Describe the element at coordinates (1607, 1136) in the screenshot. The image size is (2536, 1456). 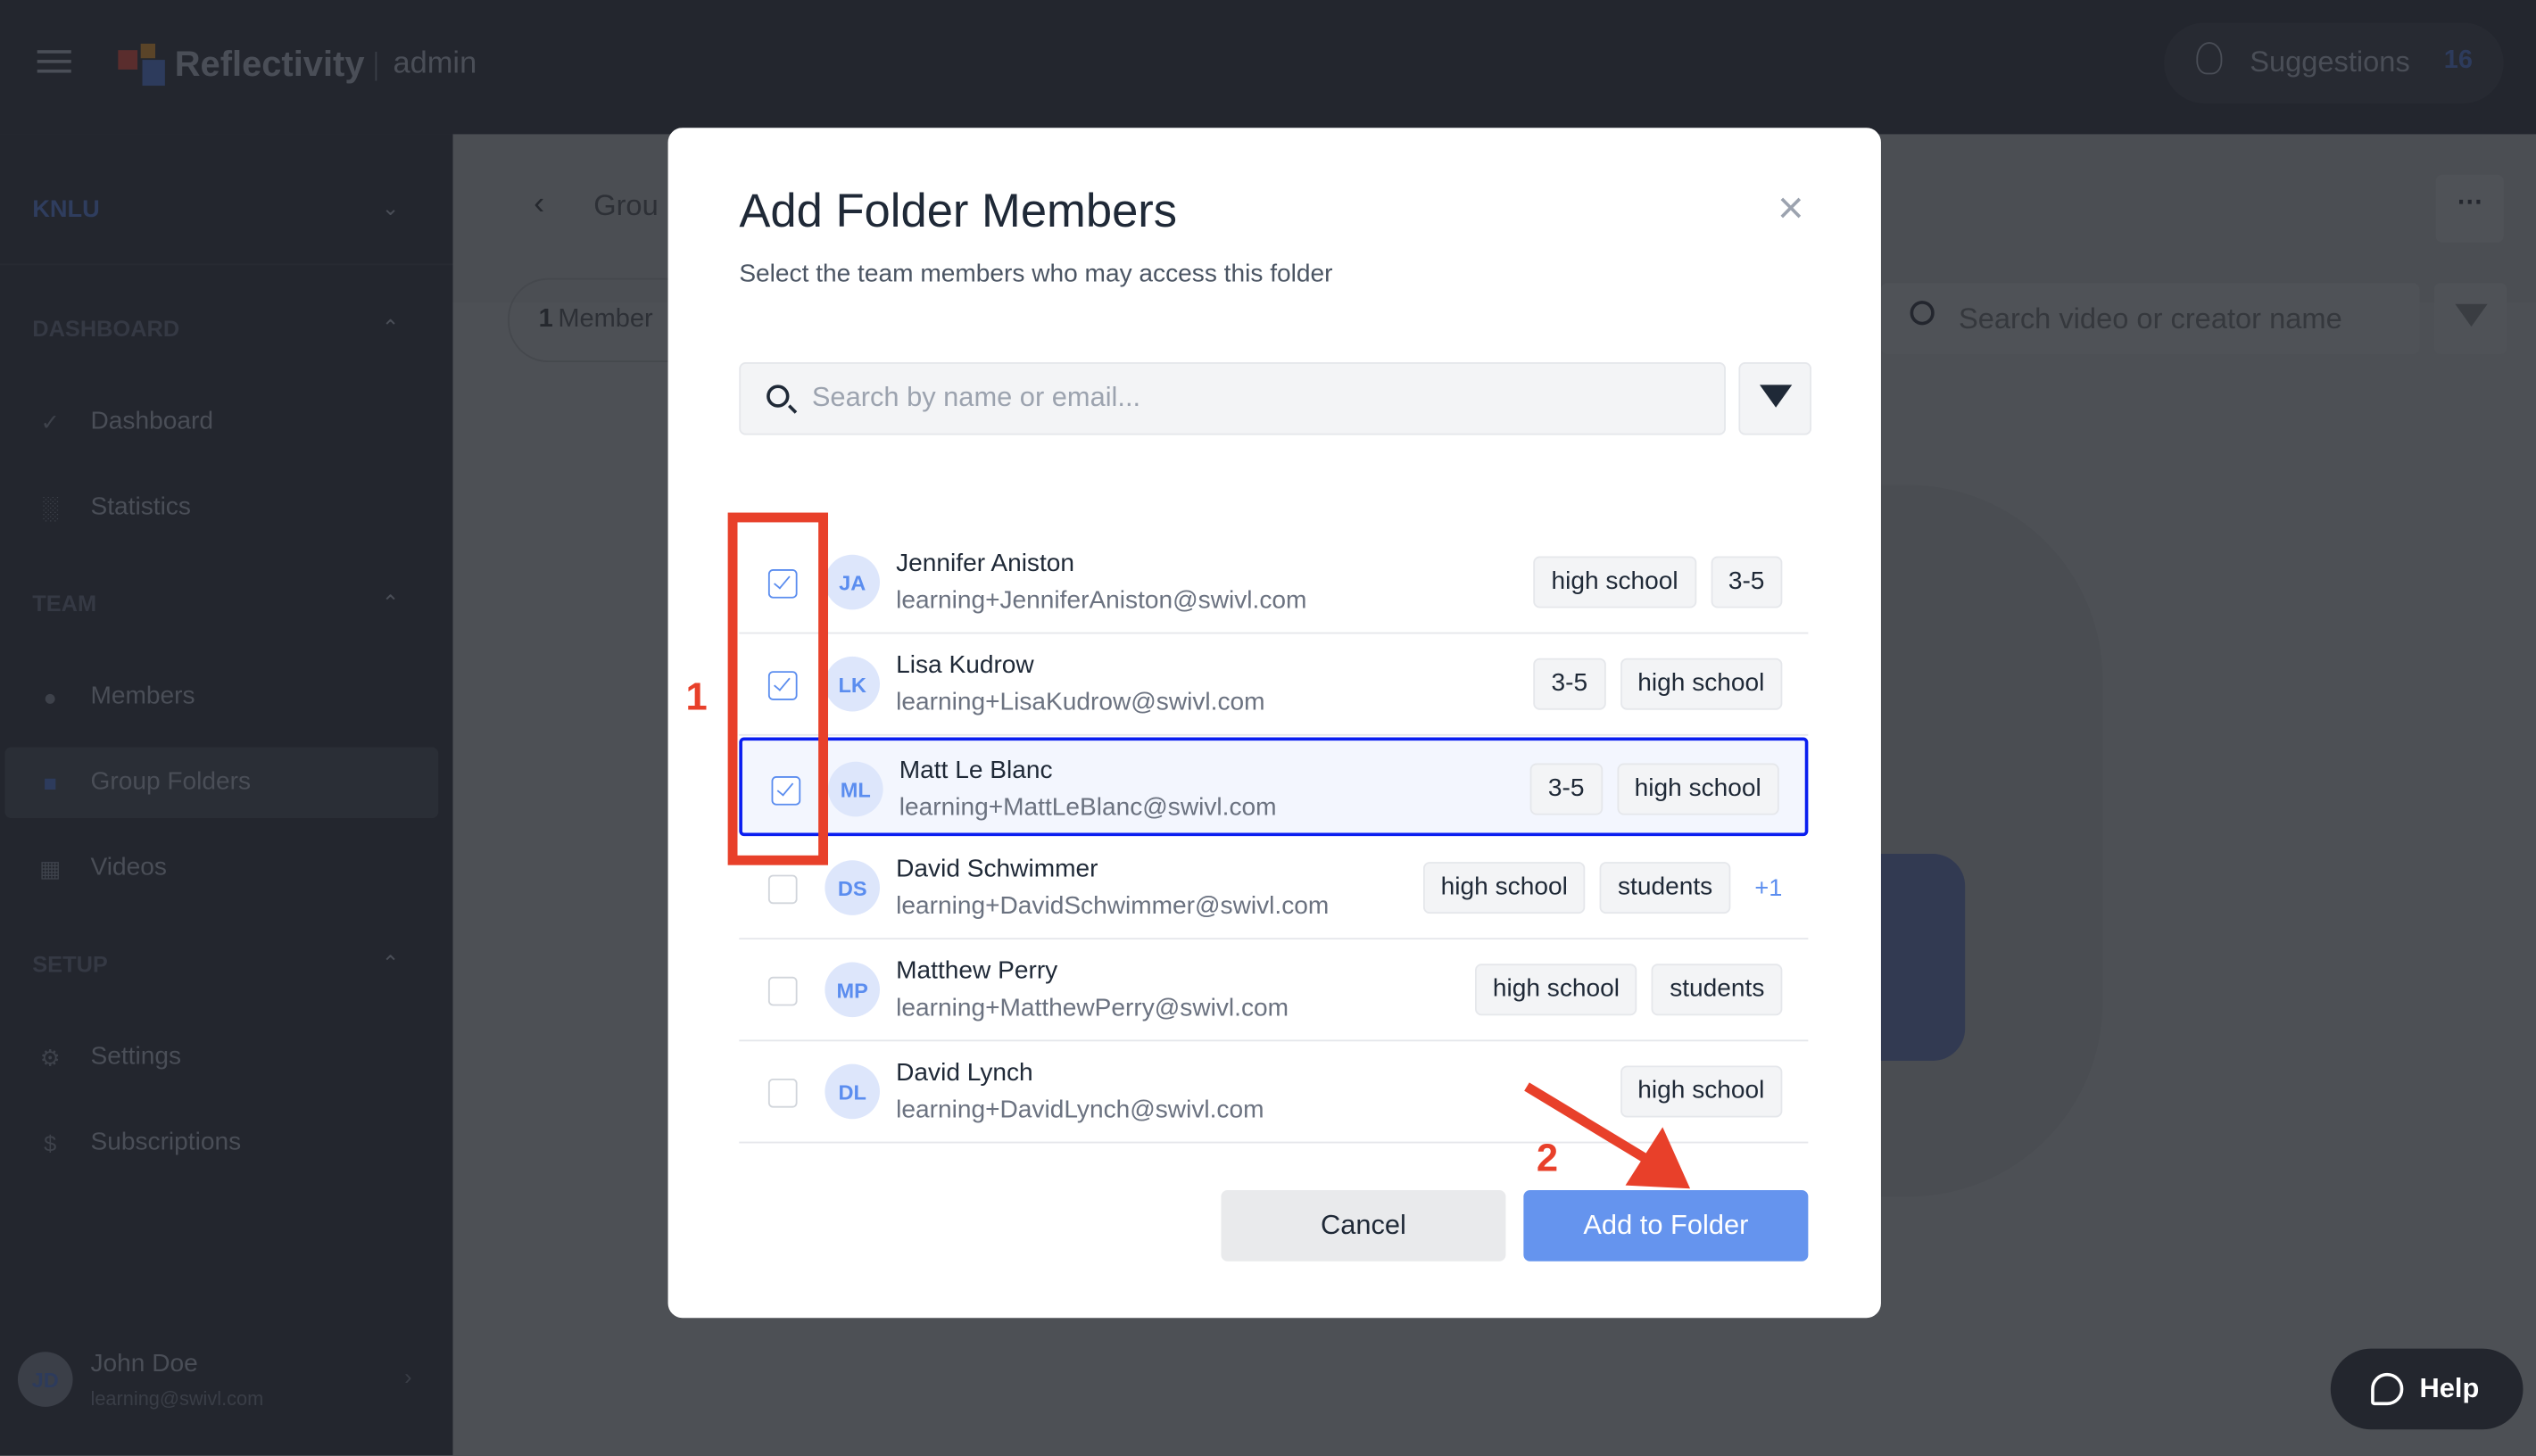
I see `annotation-arrow-icon` at that location.